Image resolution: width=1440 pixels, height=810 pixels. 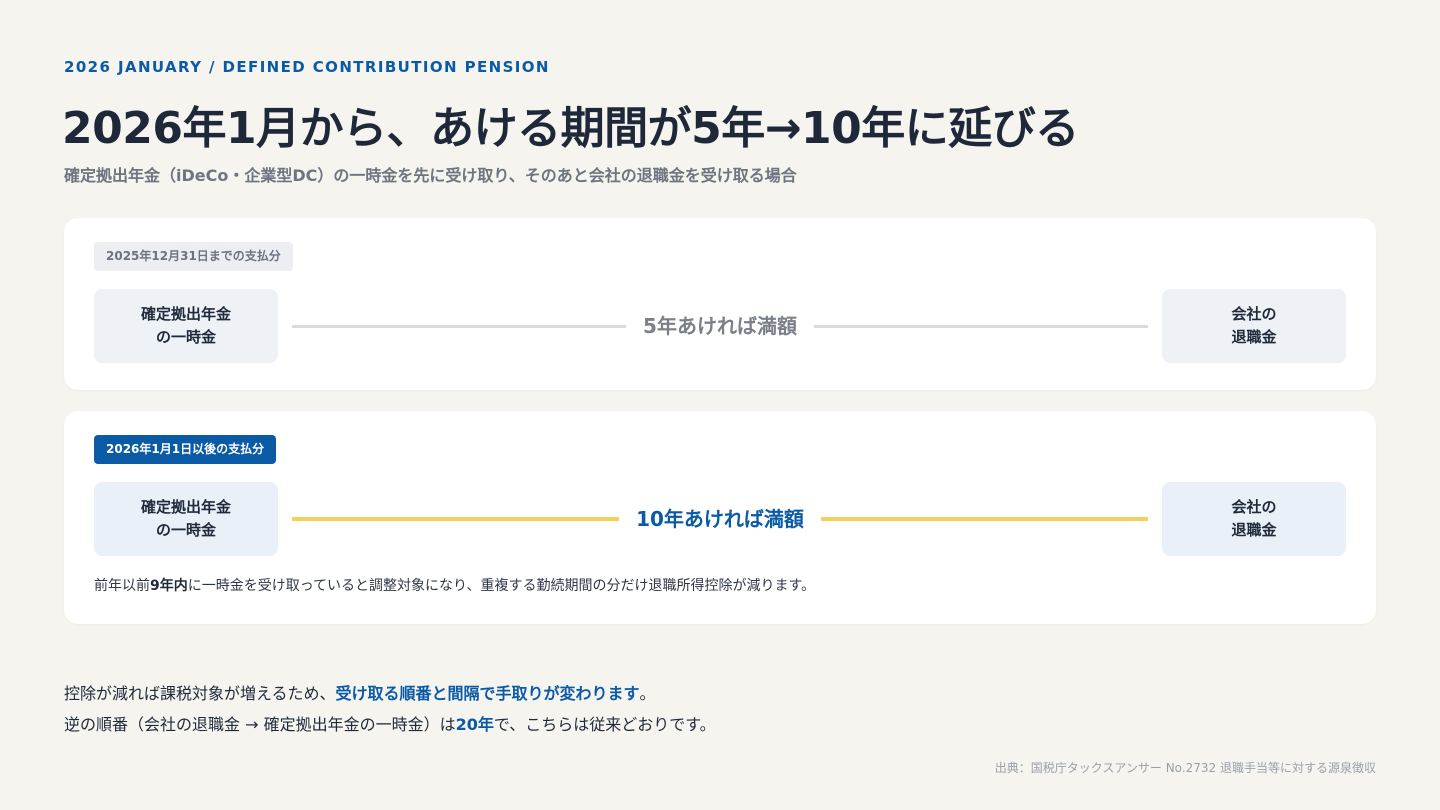 What do you see at coordinates (570, 128) in the screenshot?
I see `page-title: 2026年1月から、あける期間が5年→10年に延びる` at bounding box center [570, 128].